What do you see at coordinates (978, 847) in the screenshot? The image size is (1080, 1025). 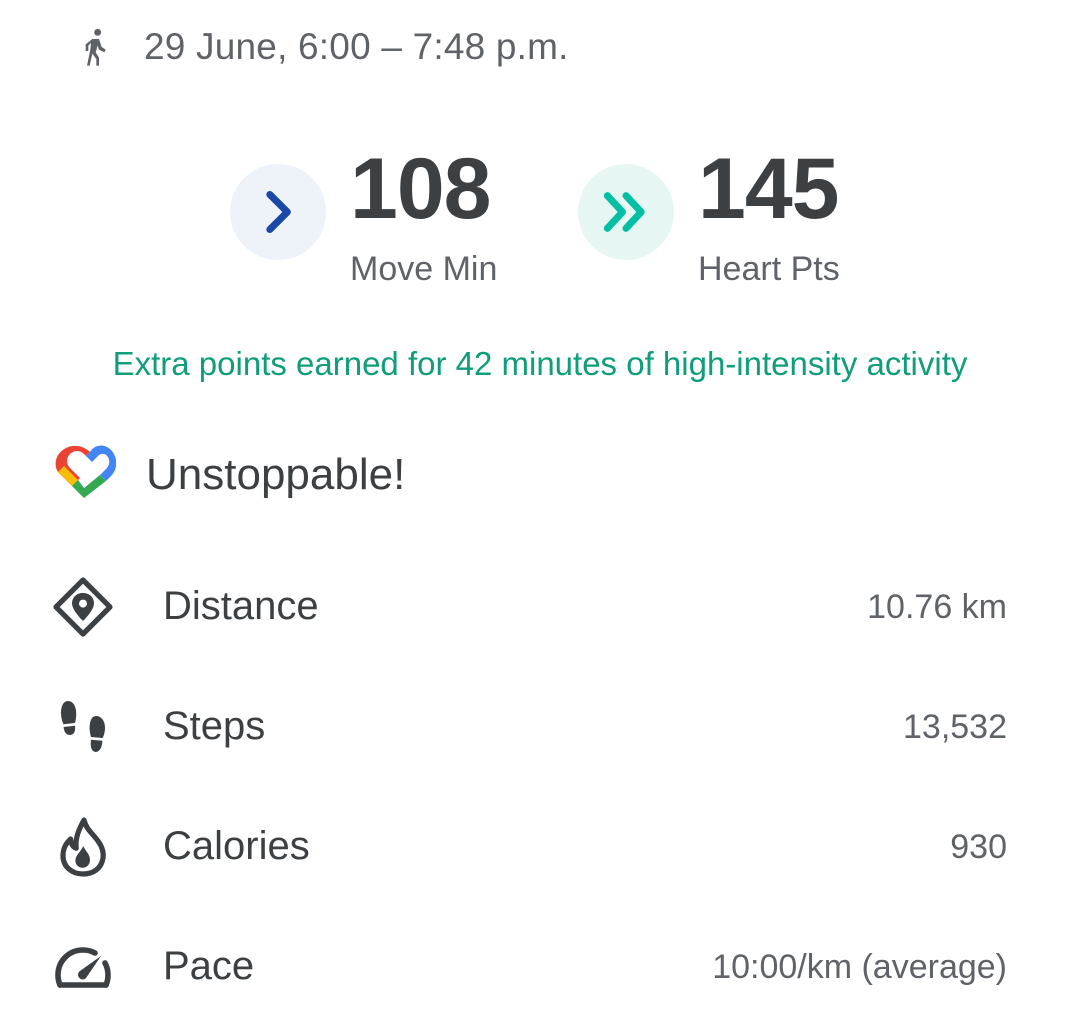 I see `stat-value-calories: 930` at bounding box center [978, 847].